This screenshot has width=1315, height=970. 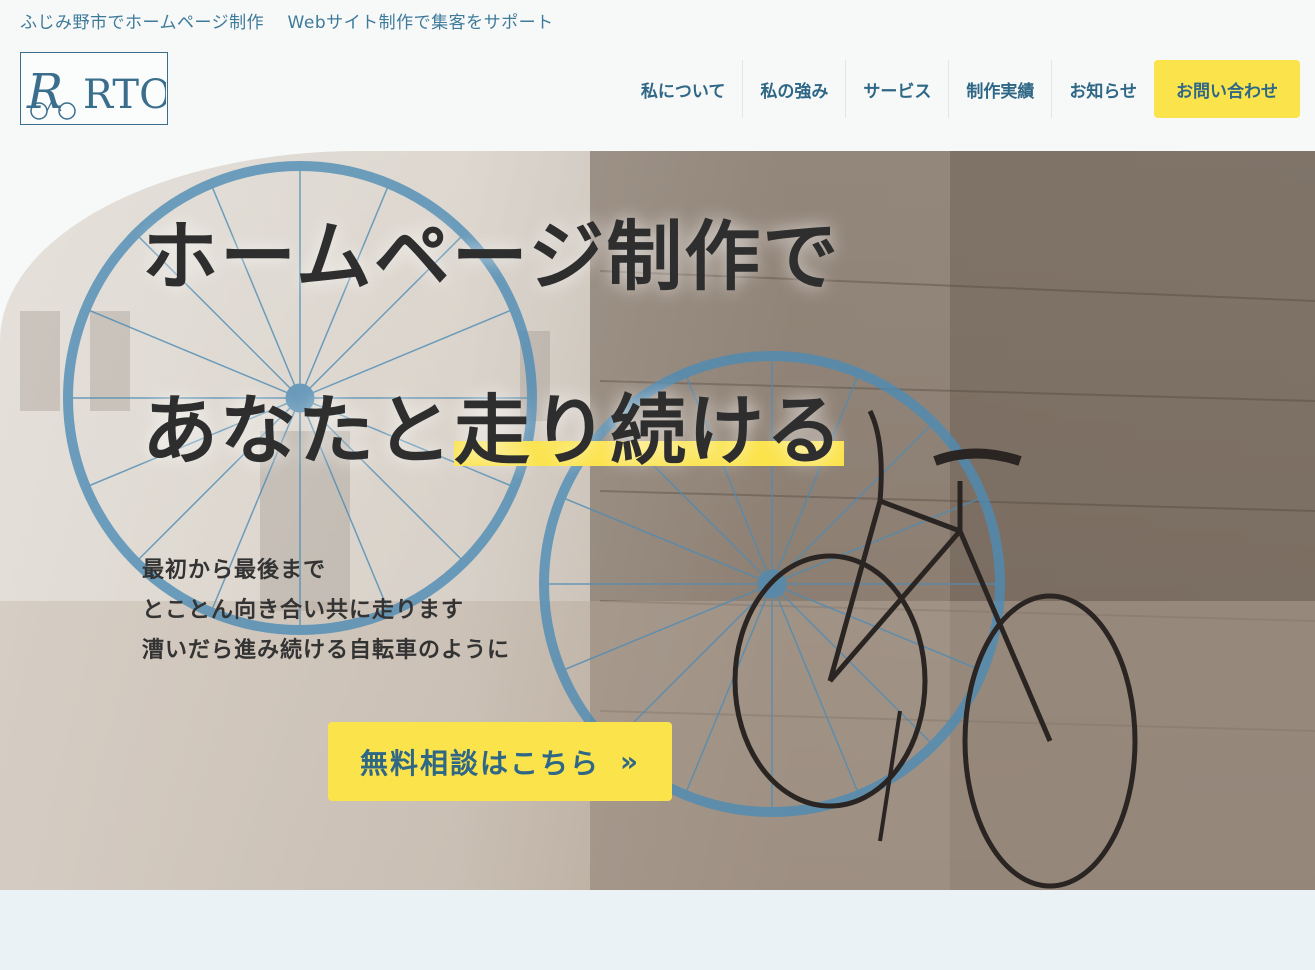 I want to click on site-logo: R RTO, so click(x=94, y=88).